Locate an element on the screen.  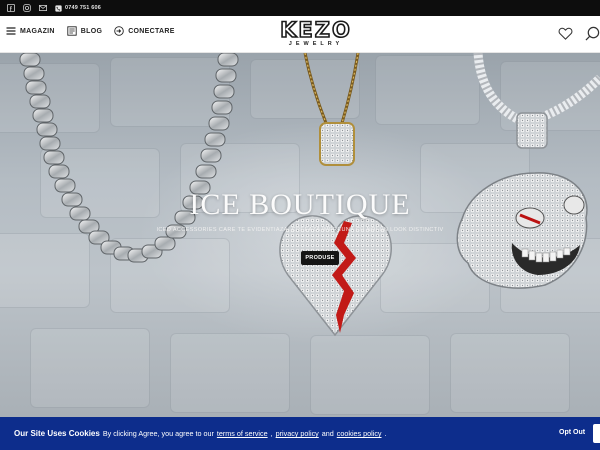
top-bar: 0749 751 606 is located at coordinates (300, 8).